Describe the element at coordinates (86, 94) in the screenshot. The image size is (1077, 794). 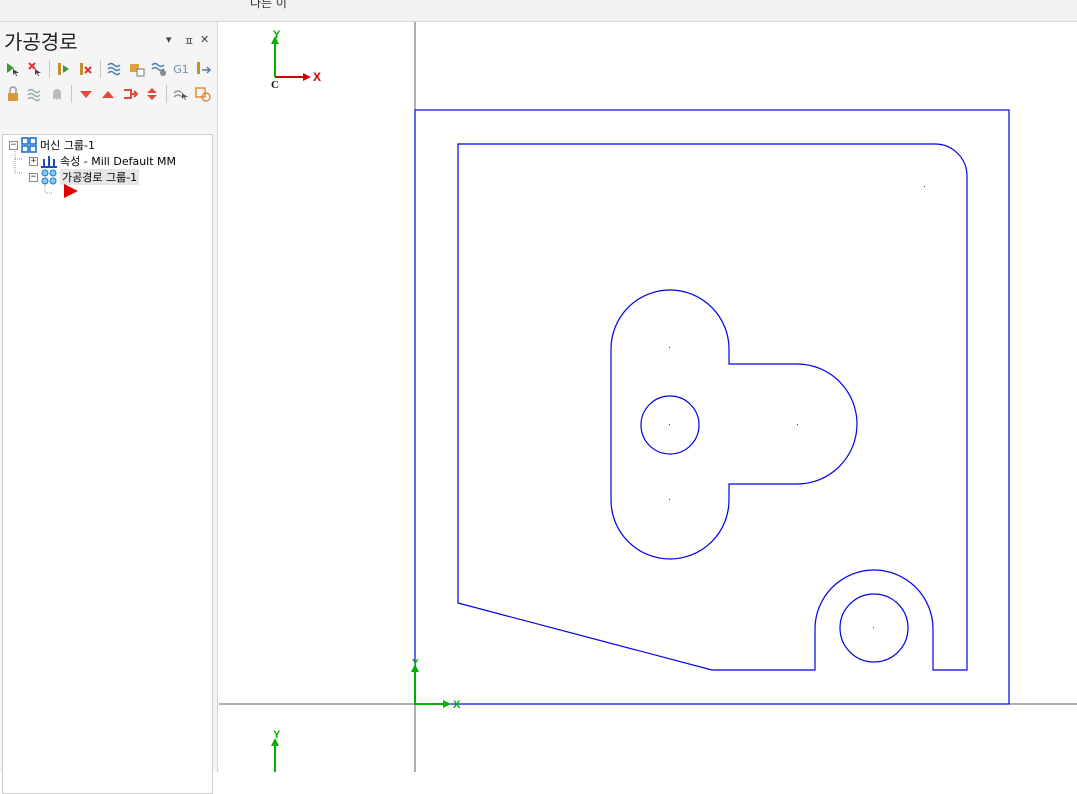
I see `move-down-icon` at that location.